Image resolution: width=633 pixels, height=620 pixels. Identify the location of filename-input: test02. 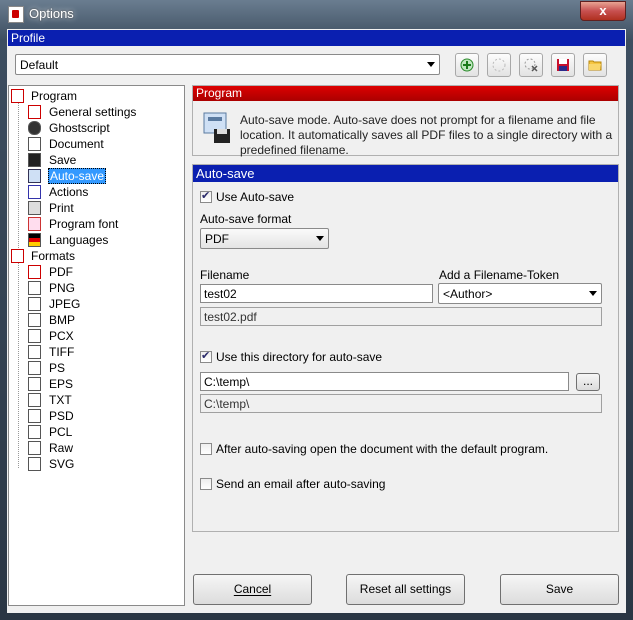
(316, 293).